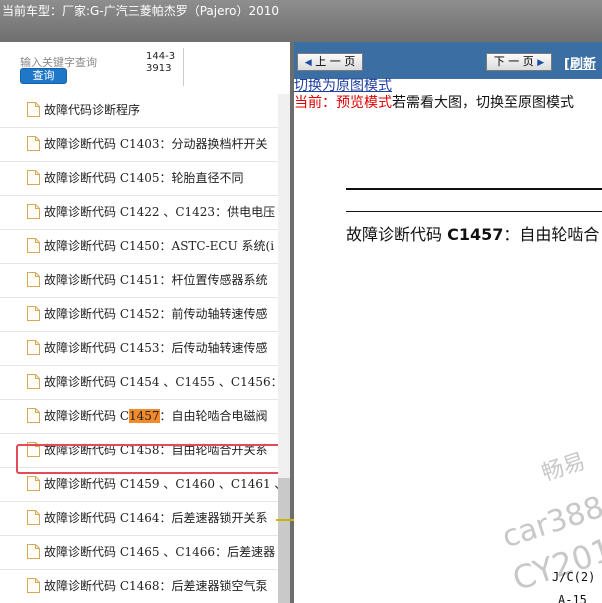 The height and width of the screenshot is (603, 602). I want to click on list-item-label: 故障诊断代码 C1465 、C1466：后差速器, so click(160, 552).